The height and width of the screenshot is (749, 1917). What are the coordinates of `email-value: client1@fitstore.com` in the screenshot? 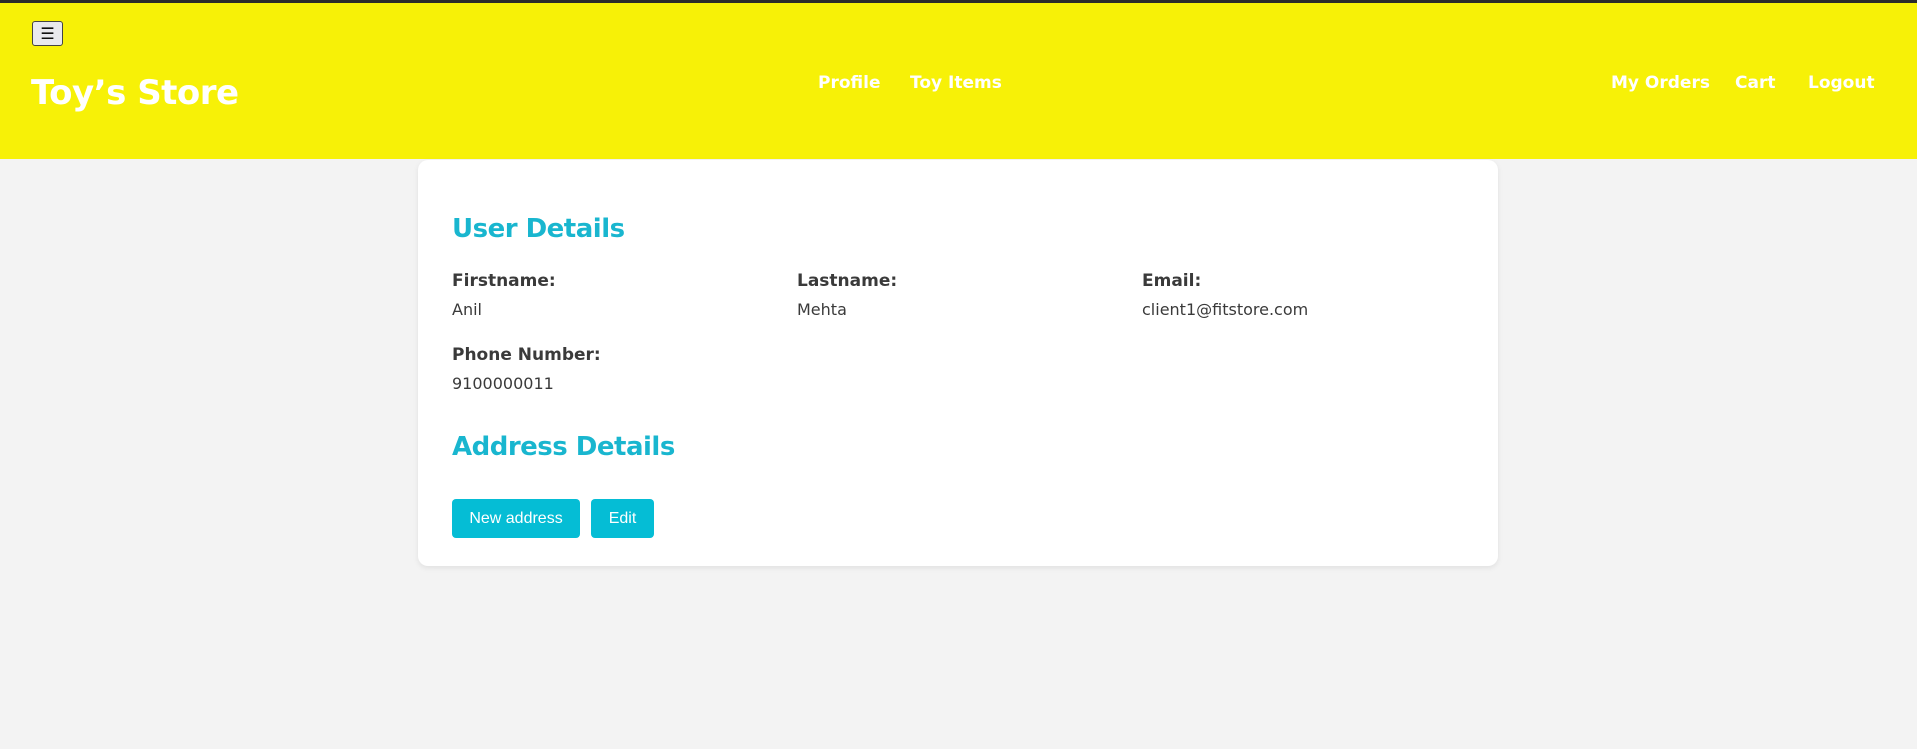 It's located at (1225, 309).